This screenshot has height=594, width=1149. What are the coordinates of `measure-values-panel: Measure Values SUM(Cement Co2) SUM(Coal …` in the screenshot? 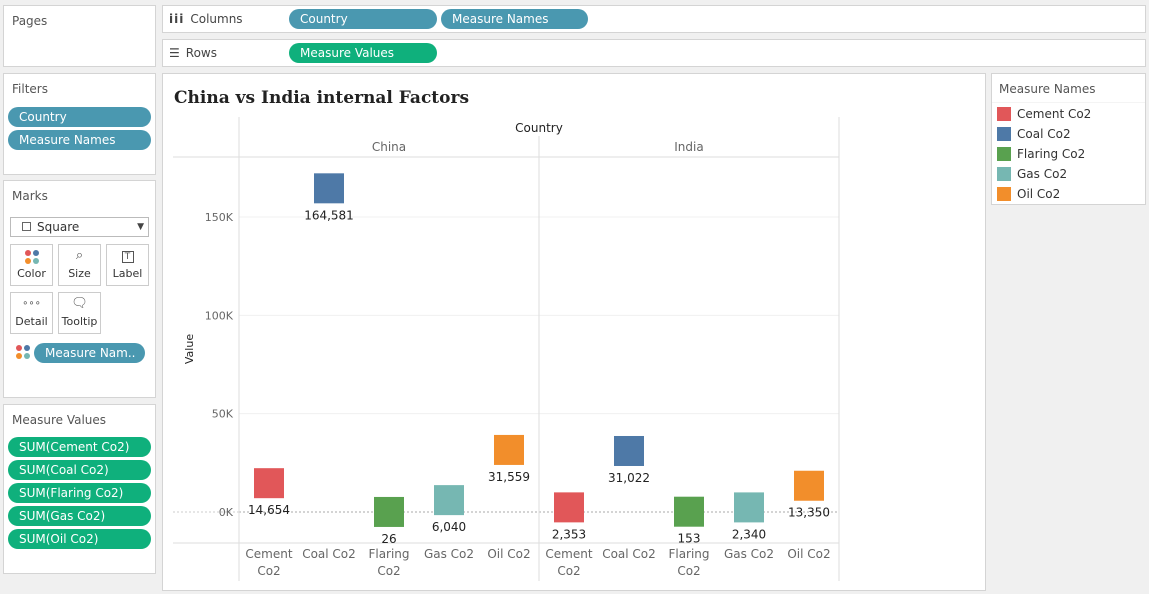 It's located at (79, 489).